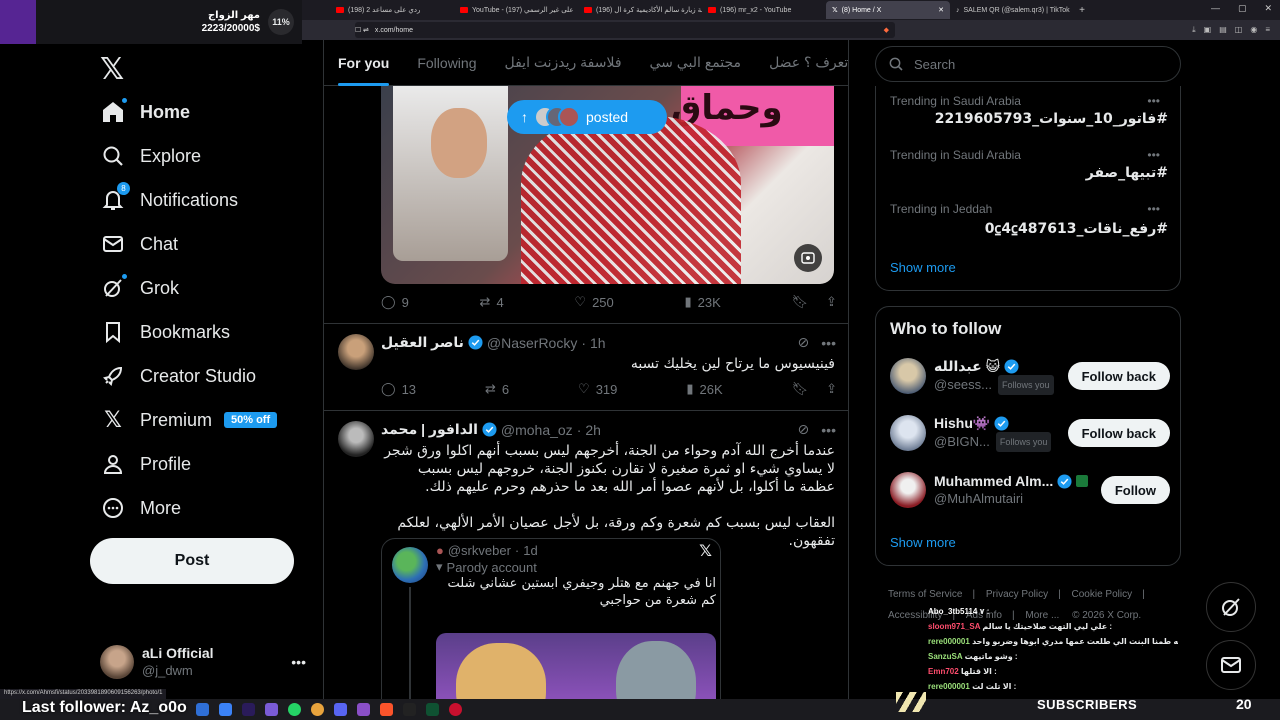 The width and height of the screenshot is (1280, 720). I want to click on close-tab-icon: ✕, so click(941, 10).